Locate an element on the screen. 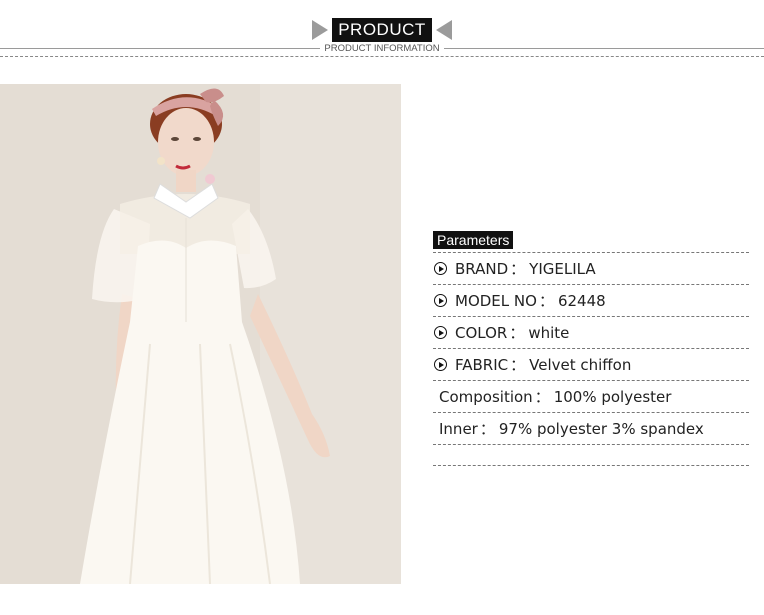 This screenshot has height=615, width=764. banner-right-arrow-icon is located at coordinates (444, 30).